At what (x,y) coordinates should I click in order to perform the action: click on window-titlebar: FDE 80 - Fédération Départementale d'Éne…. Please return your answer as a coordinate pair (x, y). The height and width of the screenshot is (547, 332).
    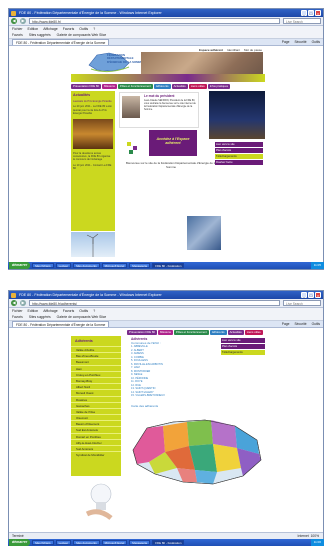
    Looking at the image, I should click on (166, 295).